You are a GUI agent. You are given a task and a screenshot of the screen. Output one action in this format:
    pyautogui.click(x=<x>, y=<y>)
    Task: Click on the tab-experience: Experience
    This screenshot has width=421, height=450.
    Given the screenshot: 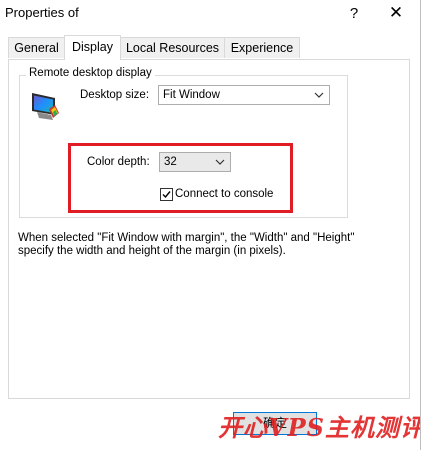 What is the action you would take?
    pyautogui.click(x=262, y=47)
    